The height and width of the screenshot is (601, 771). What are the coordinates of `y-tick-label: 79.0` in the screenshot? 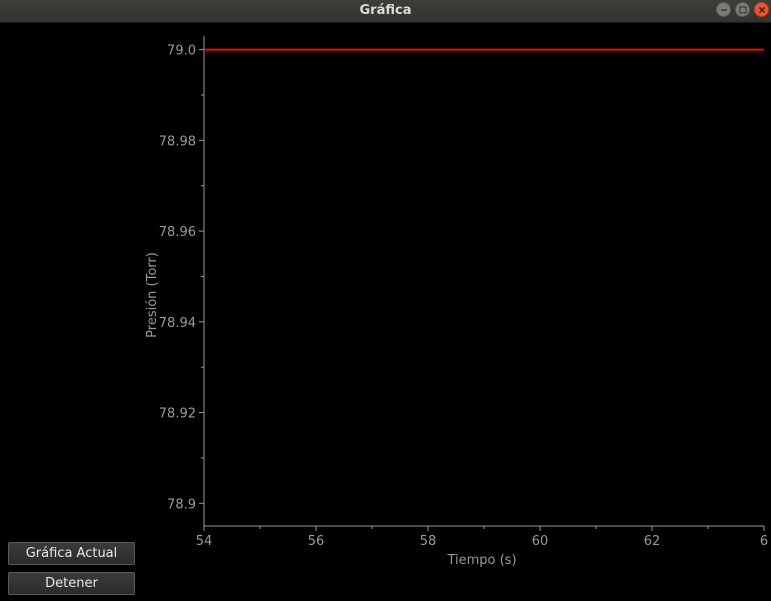 It's located at (181, 51).